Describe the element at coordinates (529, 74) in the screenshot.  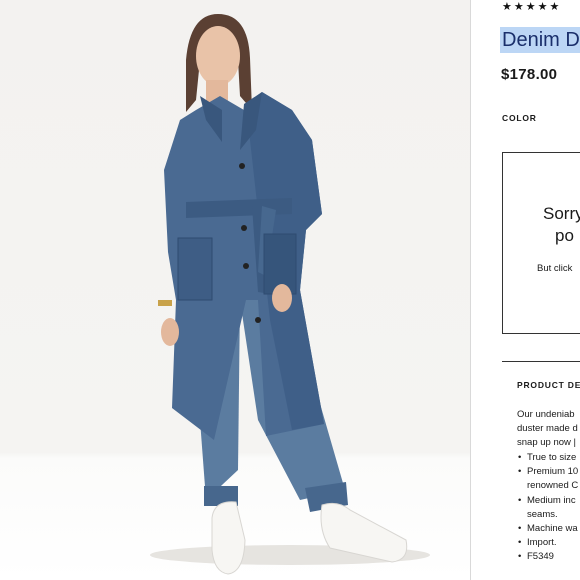
I see `product-price: $178.00` at that location.